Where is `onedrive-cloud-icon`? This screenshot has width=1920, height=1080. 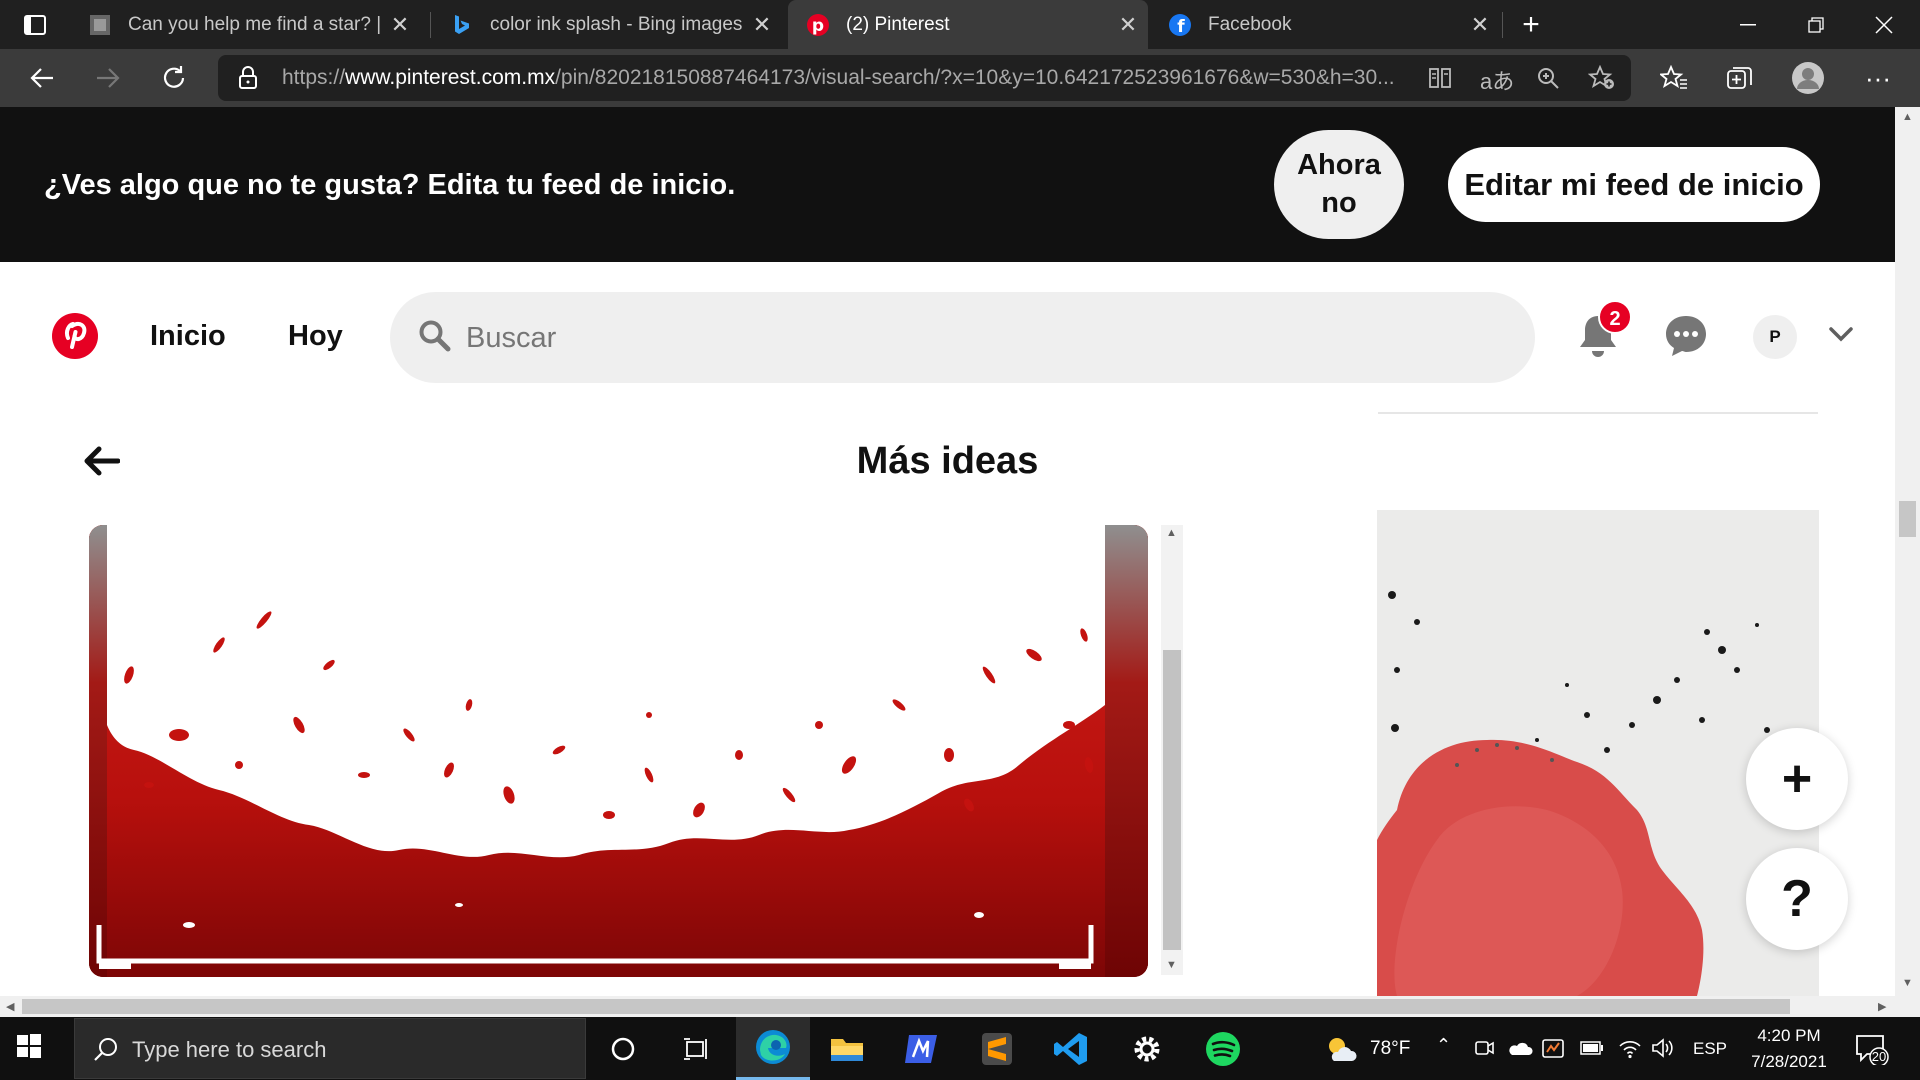 onedrive-cloud-icon is located at coordinates (1520, 1050).